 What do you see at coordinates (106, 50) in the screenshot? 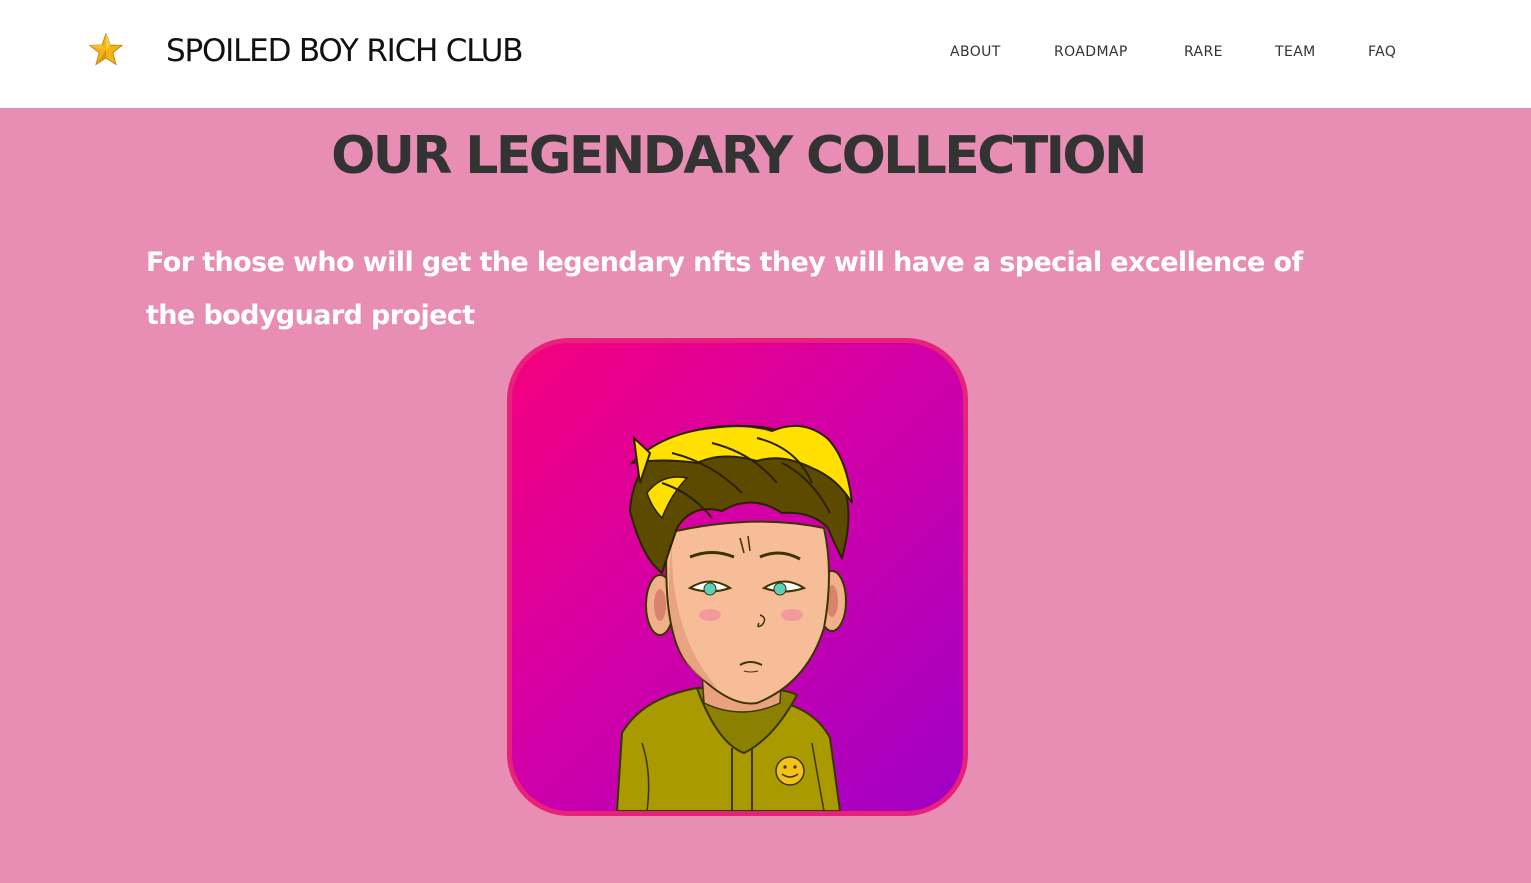
I see `star-icon` at bounding box center [106, 50].